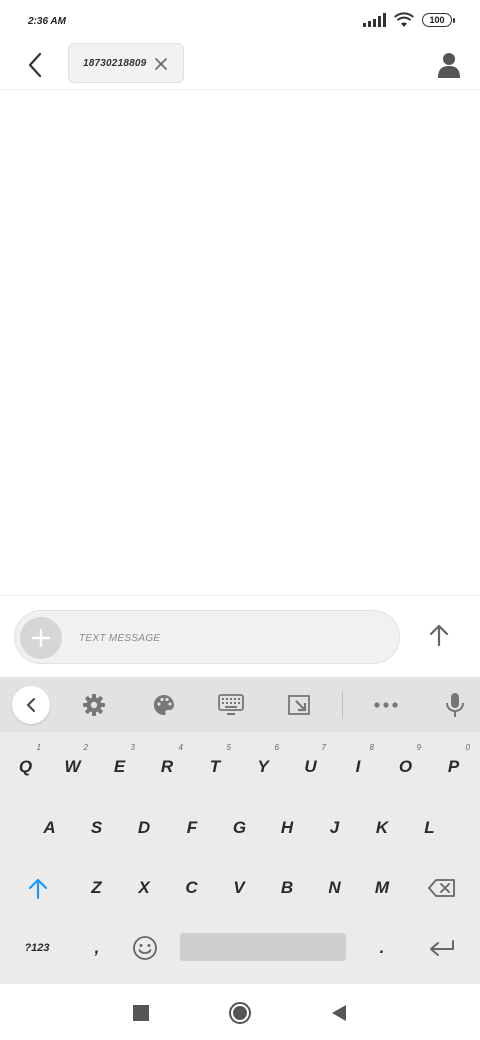 This screenshot has height=1040, width=480. I want to click on compose-field, so click(207, 637).